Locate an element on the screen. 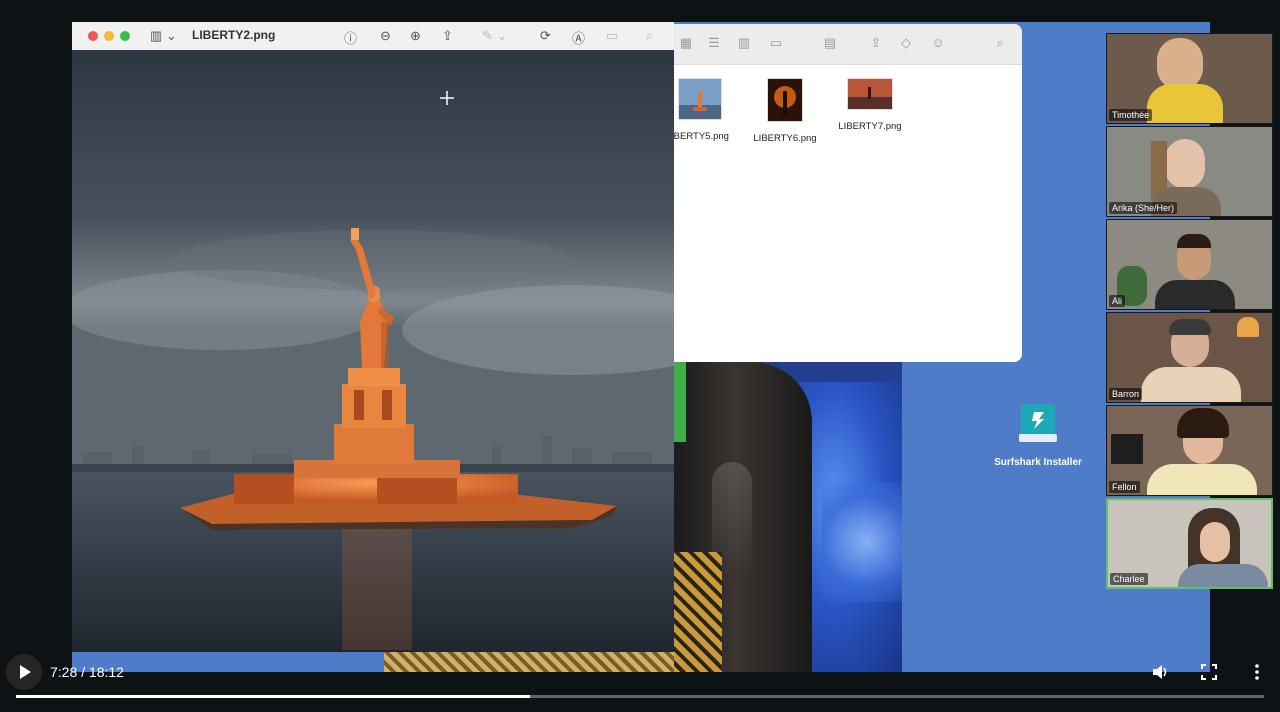 This screenshot has height=712, width=1280. crosshair-cursor-icon is located at coordinates (447, 98).